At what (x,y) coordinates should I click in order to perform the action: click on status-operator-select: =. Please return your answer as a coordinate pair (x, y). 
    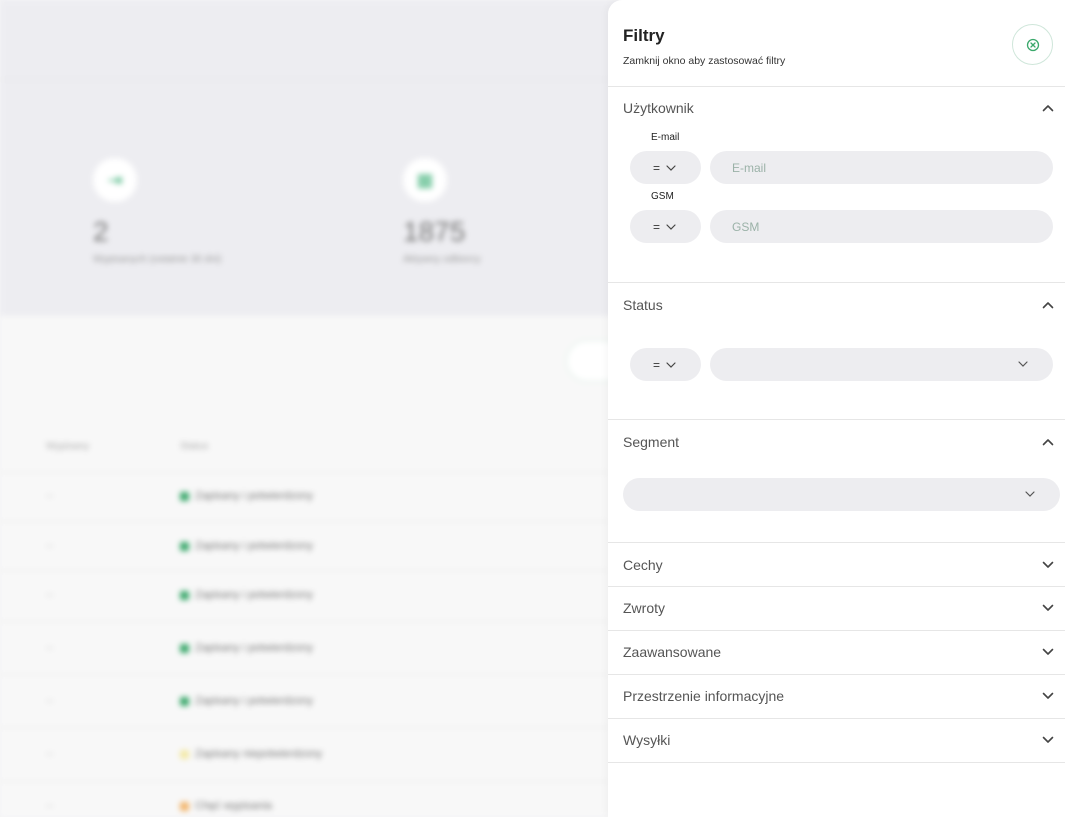
    Looking at the image, I should click on (665, 364).